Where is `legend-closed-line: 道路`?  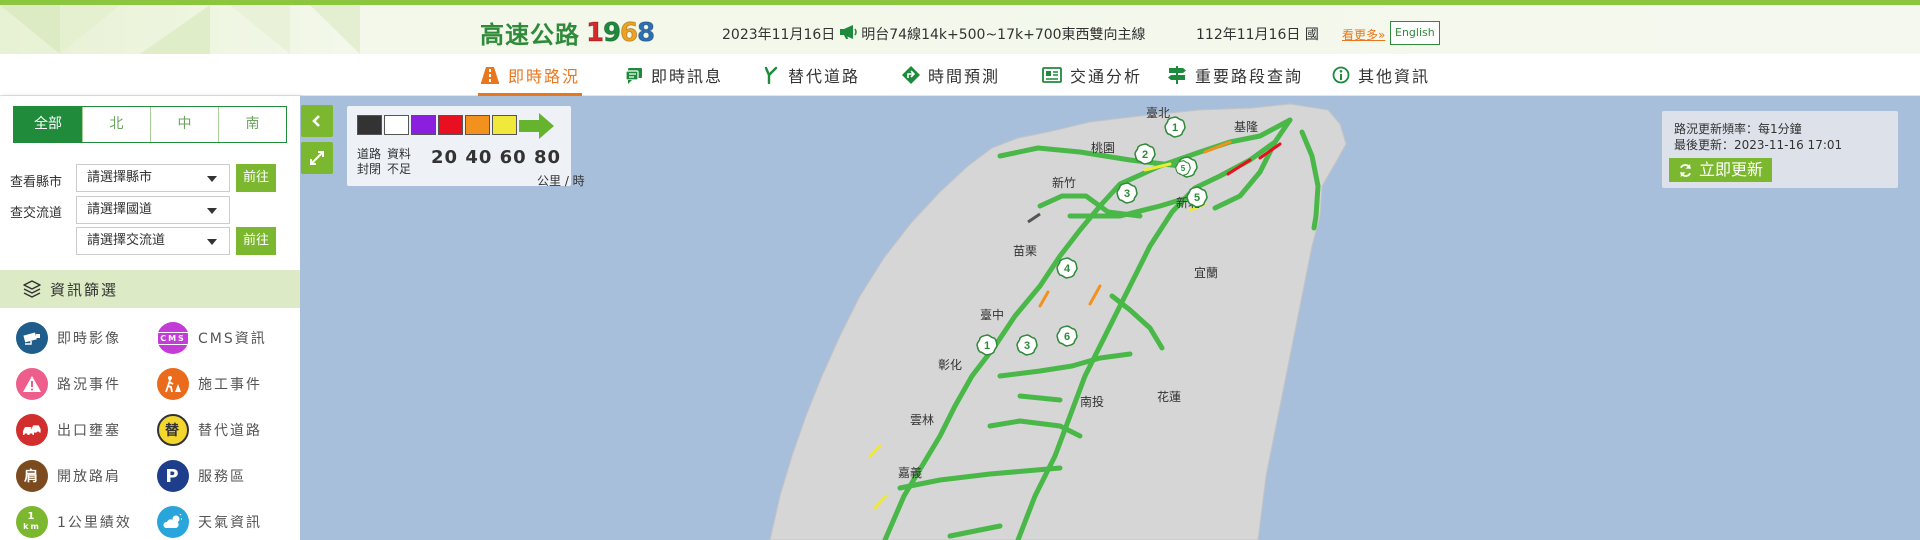 legend-closed-line: 道路 is located at coordinates (369, 154).